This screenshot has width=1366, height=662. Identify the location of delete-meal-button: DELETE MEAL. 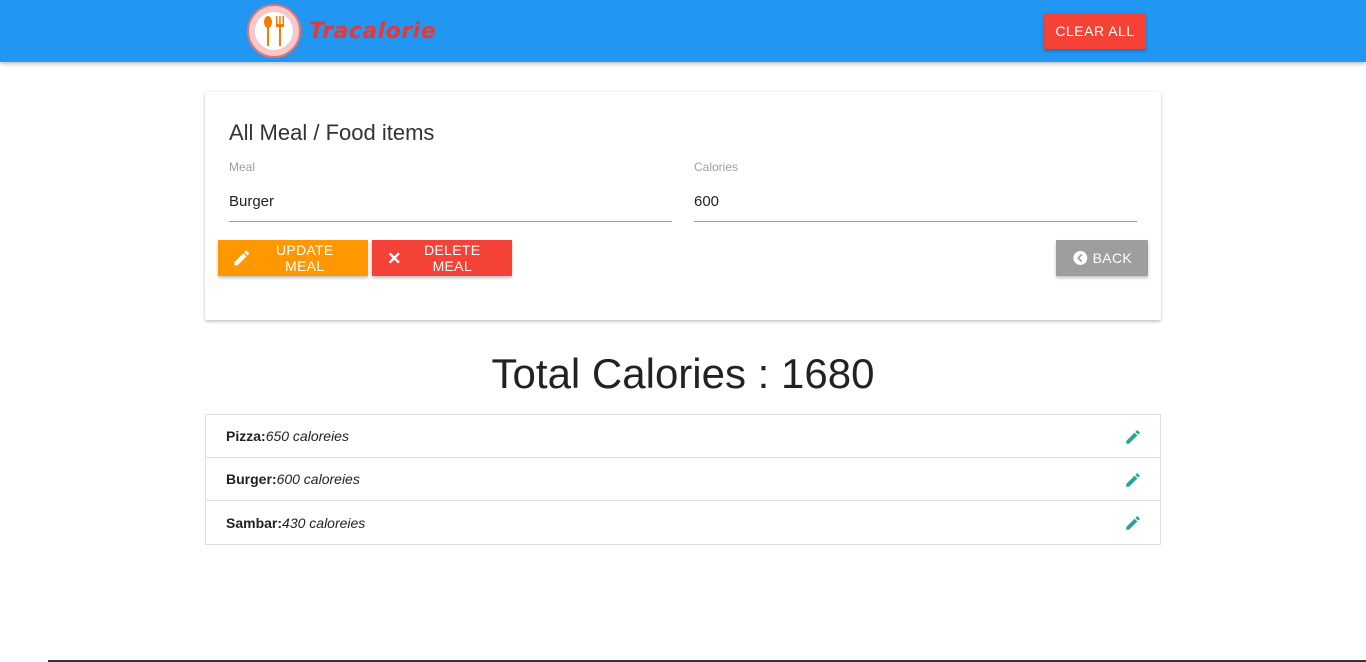
(442, 258).